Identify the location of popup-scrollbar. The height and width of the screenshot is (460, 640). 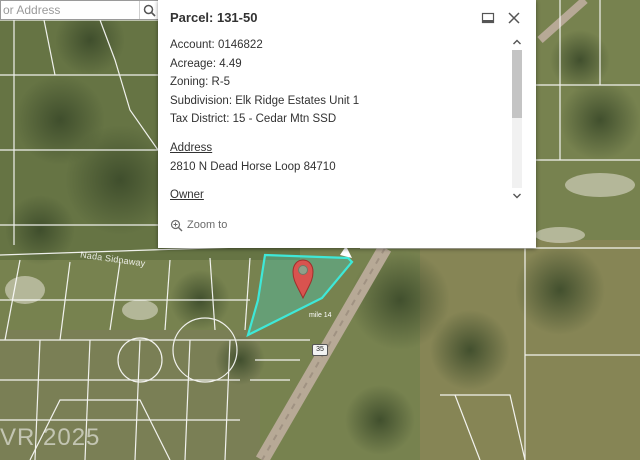
(517, 119).